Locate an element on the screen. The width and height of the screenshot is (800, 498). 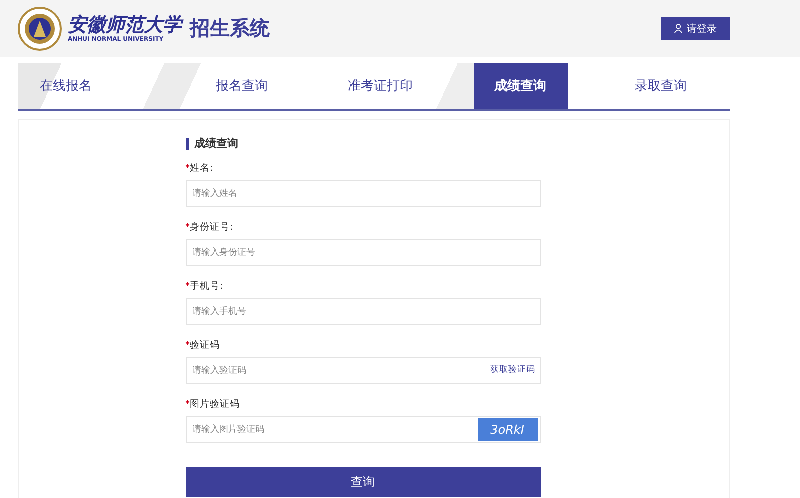
university-emblem-icon is located at coordinates (40, 28).